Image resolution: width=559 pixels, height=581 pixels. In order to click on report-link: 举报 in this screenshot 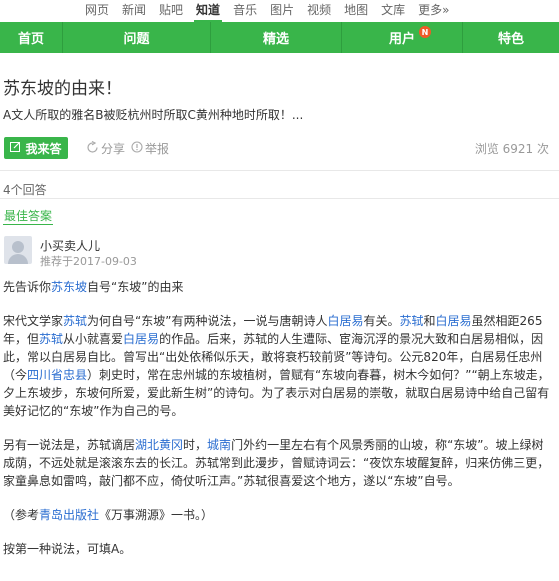, I will do `click(150, 148)`.